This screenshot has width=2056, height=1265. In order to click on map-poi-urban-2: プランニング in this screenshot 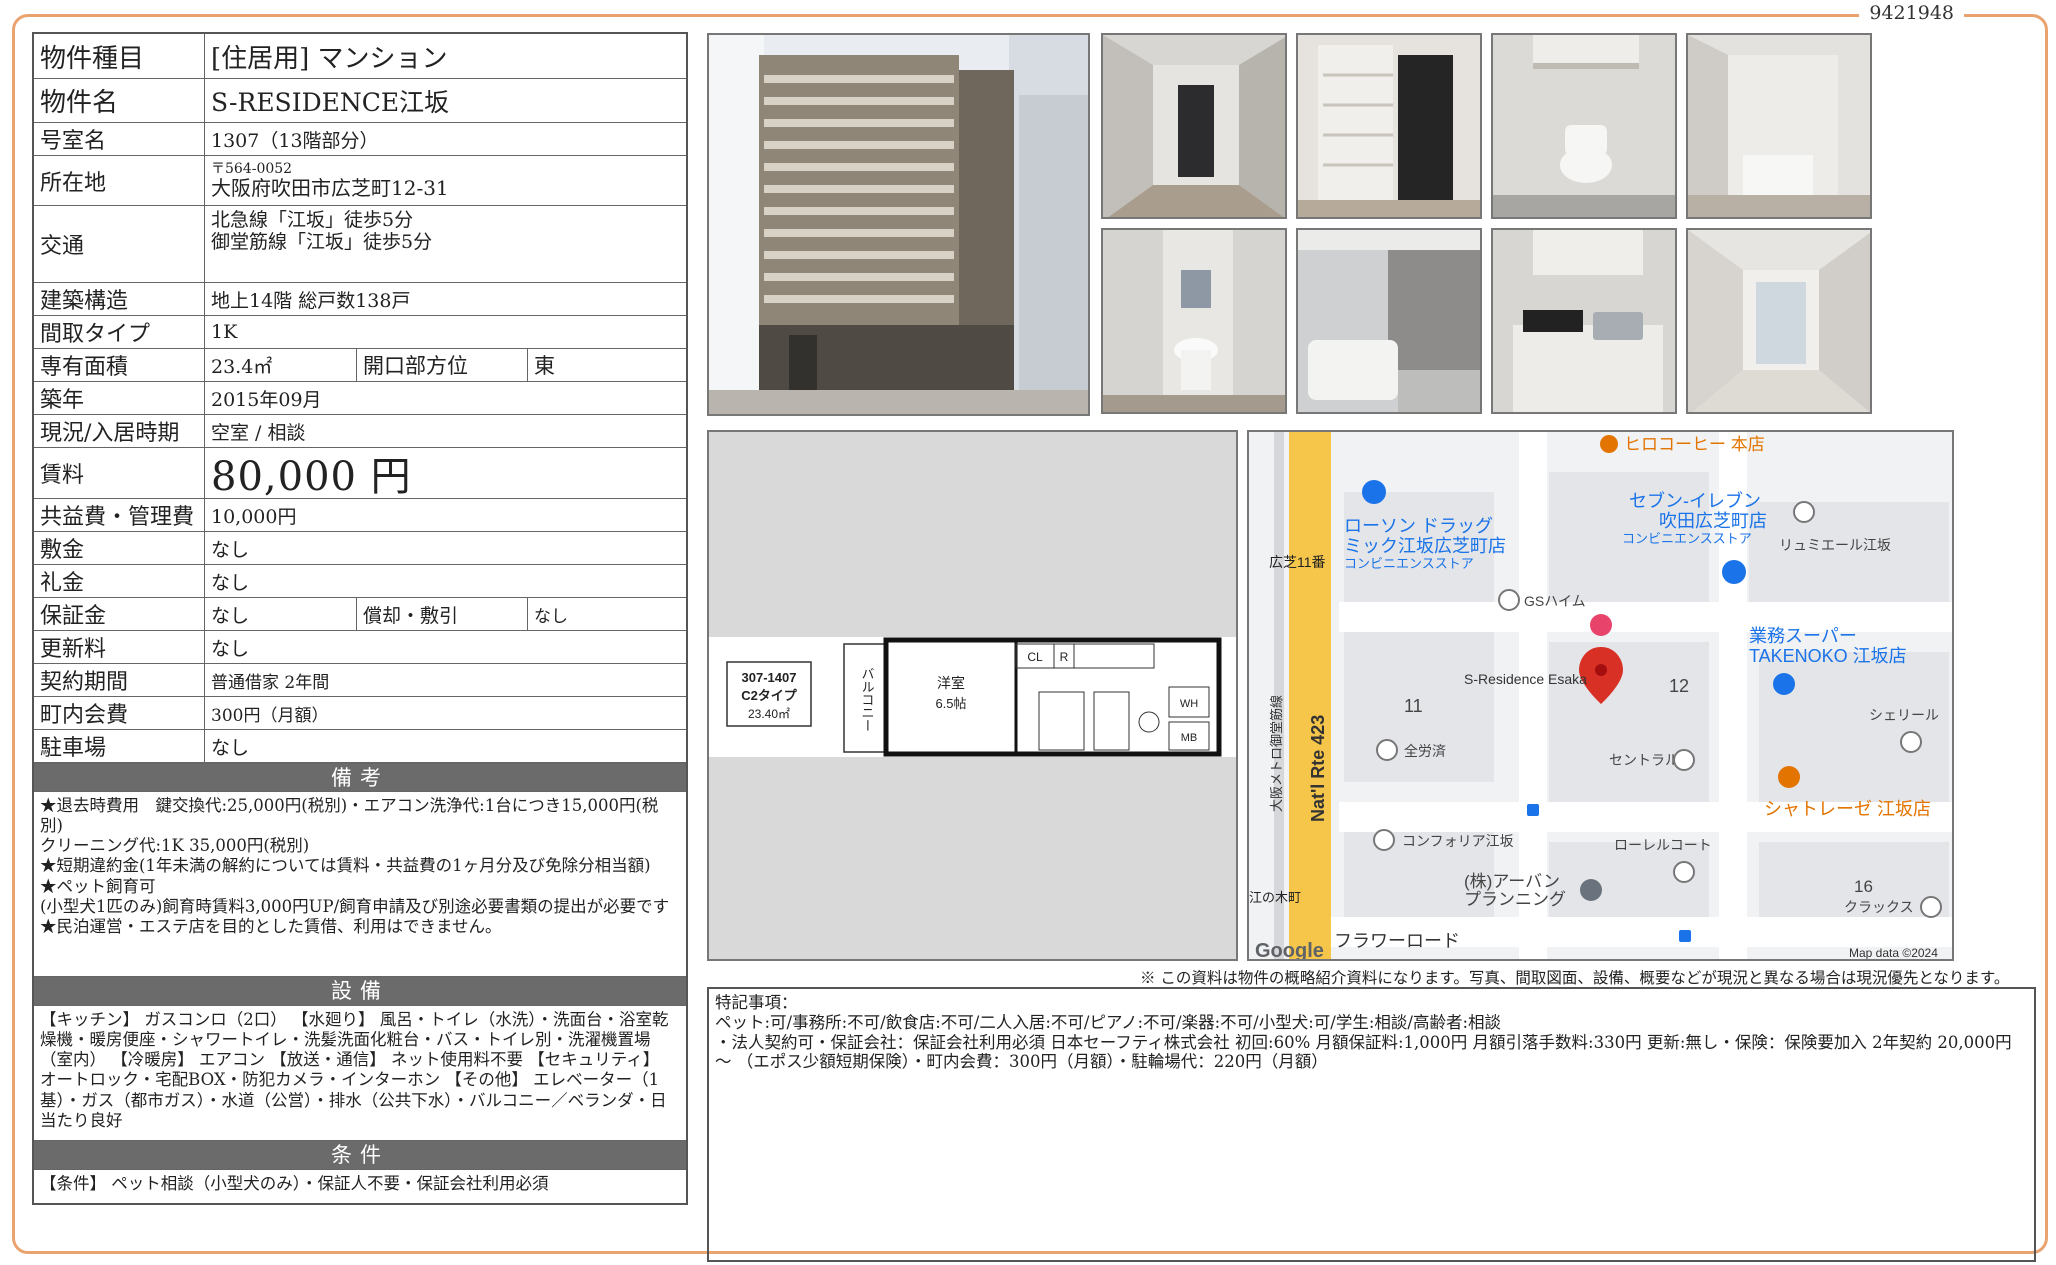, I will do `click(1515, 899)`.